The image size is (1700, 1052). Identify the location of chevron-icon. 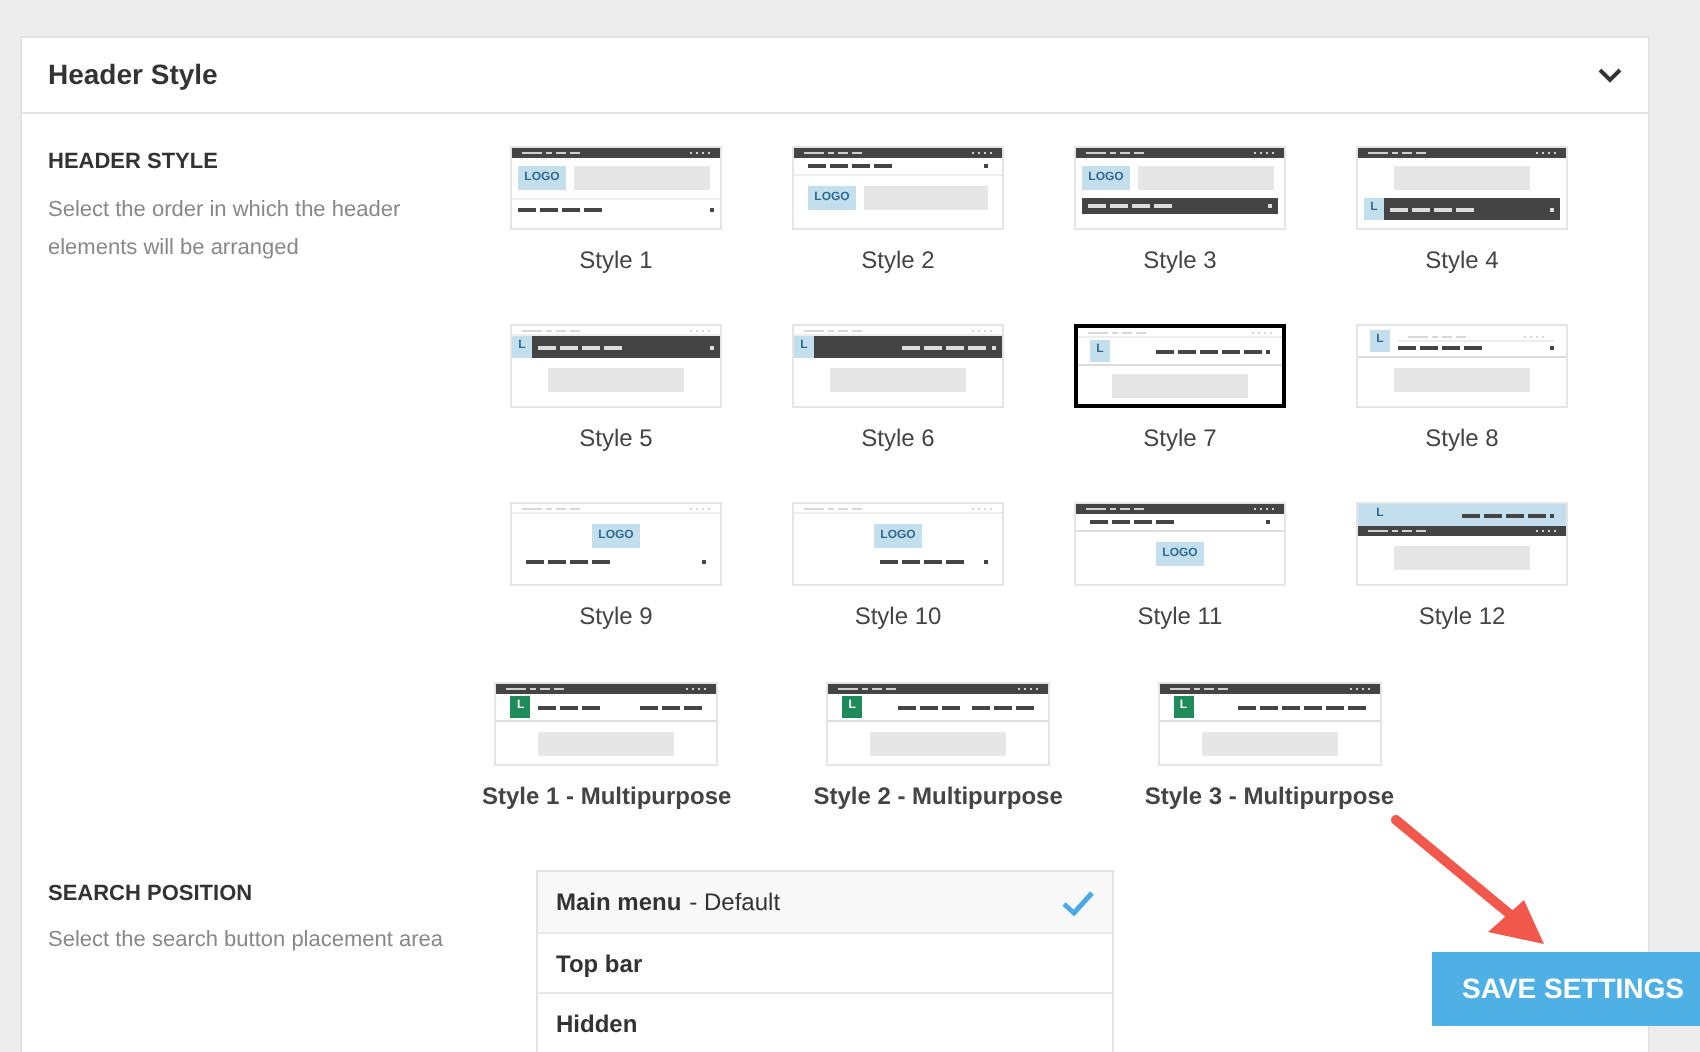
(1610, 75).